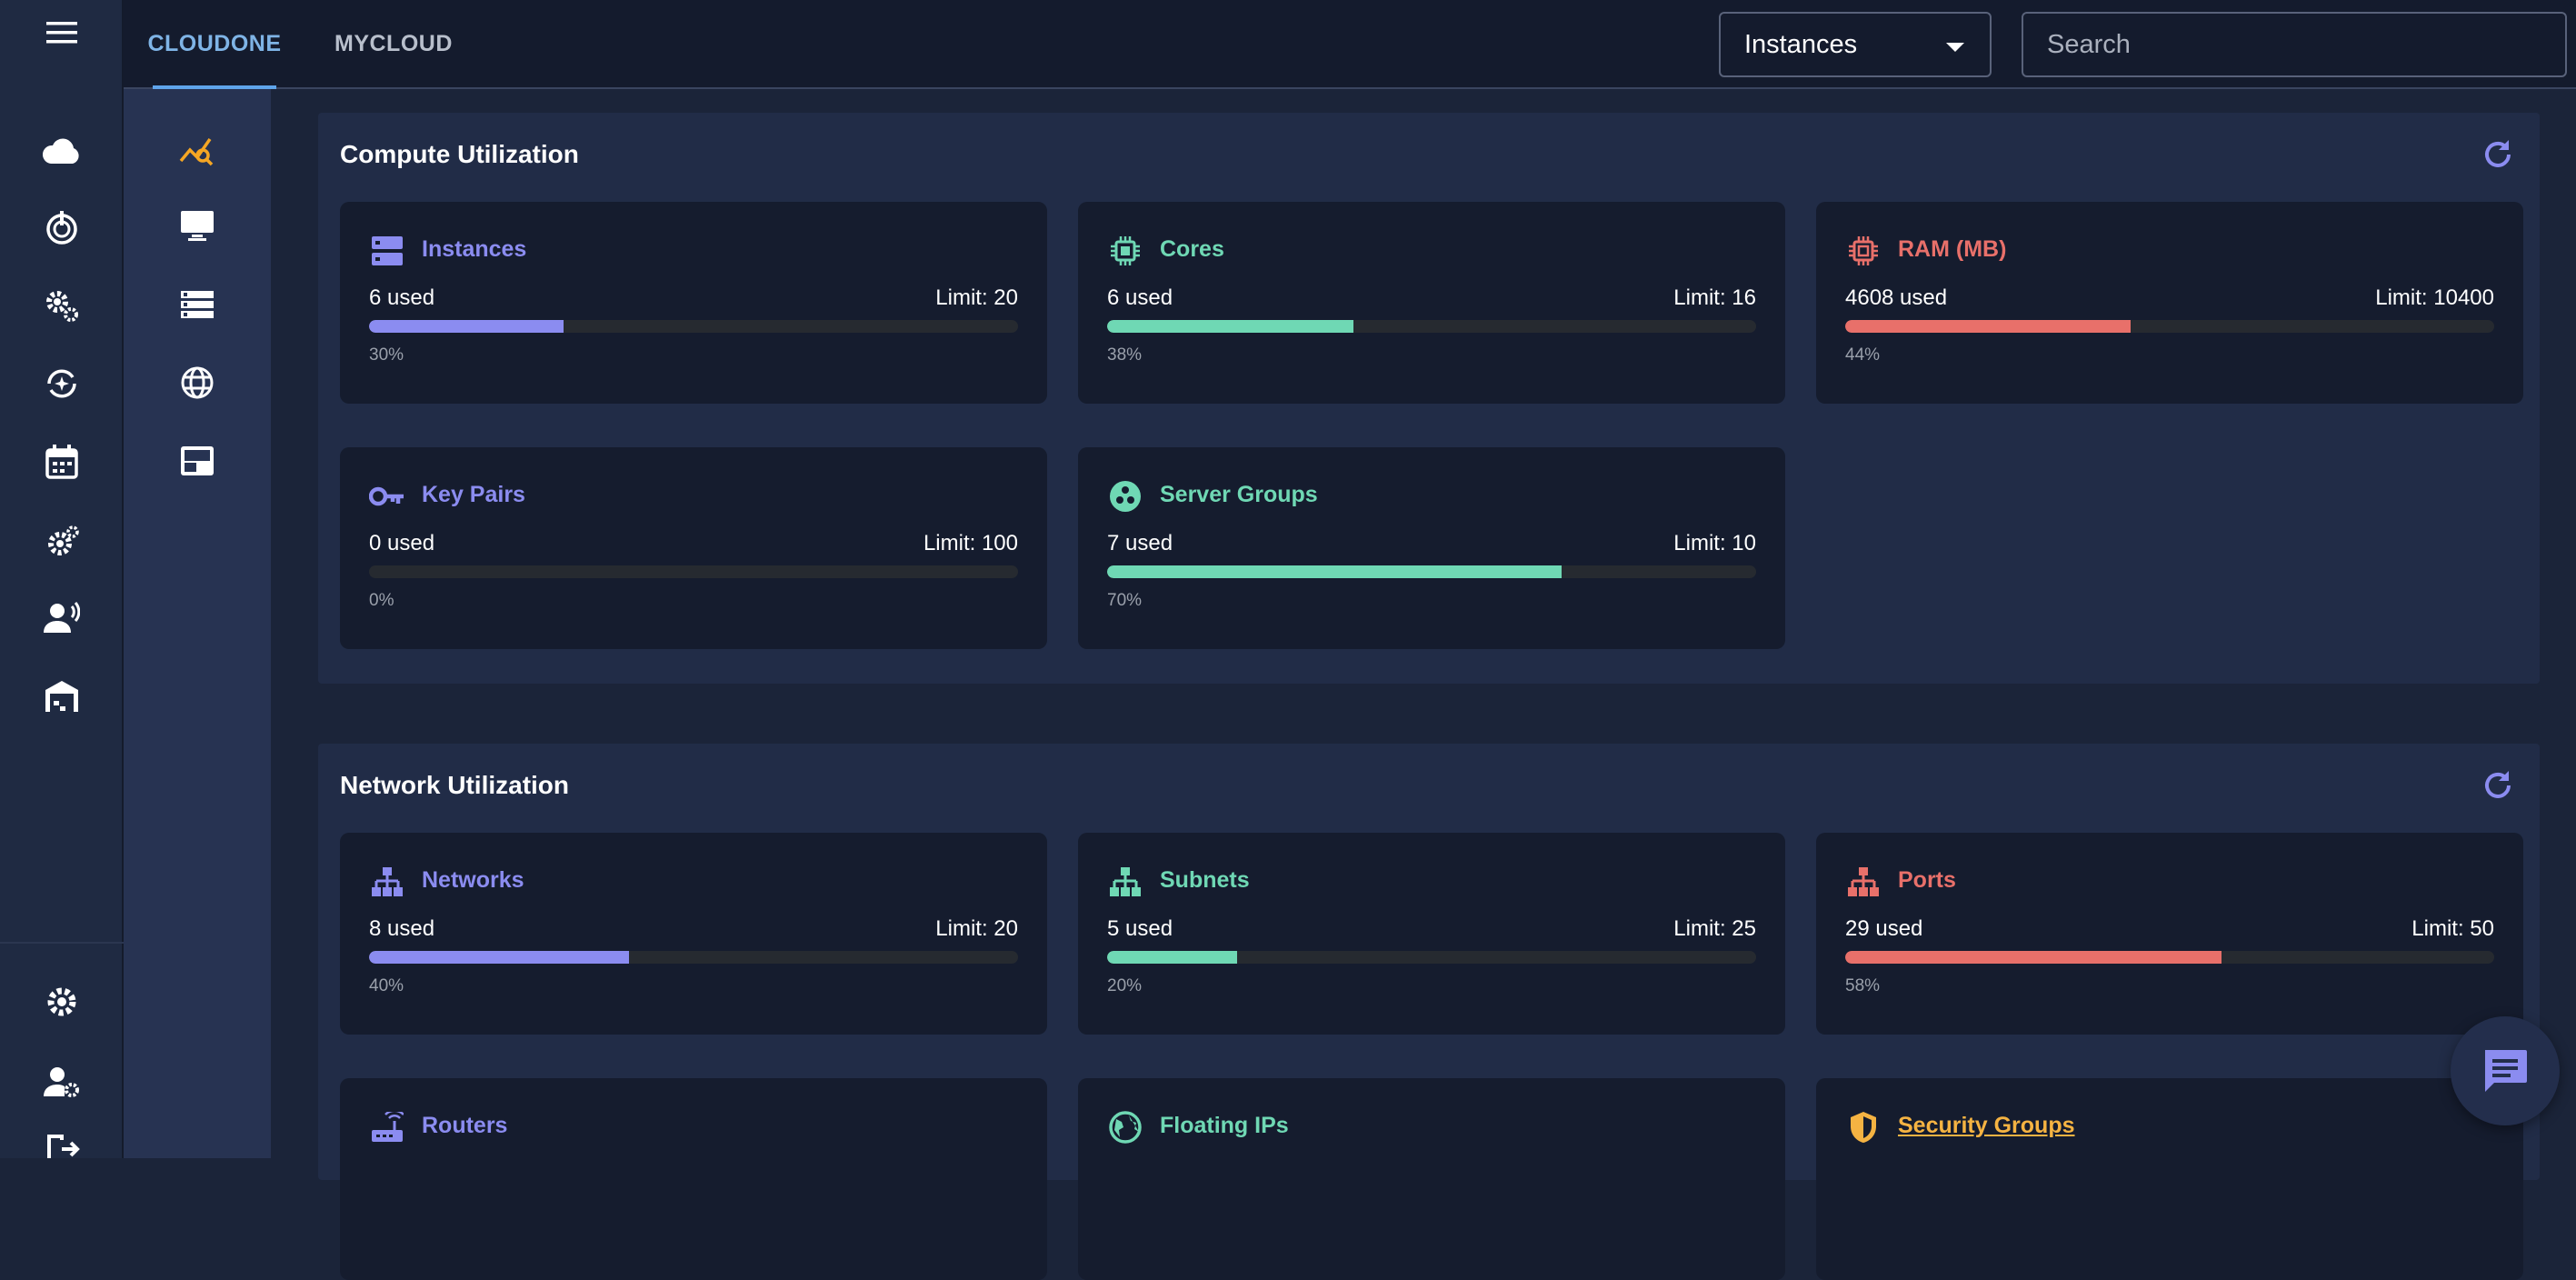 The width and height of the screenshot is (2576, 1280). Describe the element at coordinates (62, 461) in the screenshot. I see `calendar-icon` at that location.